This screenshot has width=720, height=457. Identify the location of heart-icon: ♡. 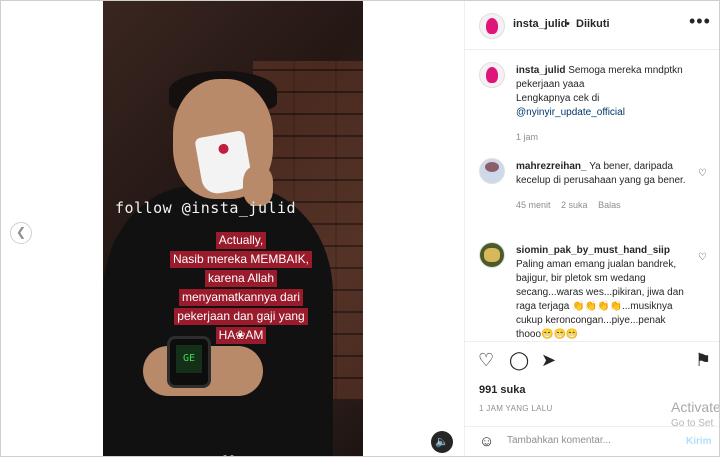
(486, 360).